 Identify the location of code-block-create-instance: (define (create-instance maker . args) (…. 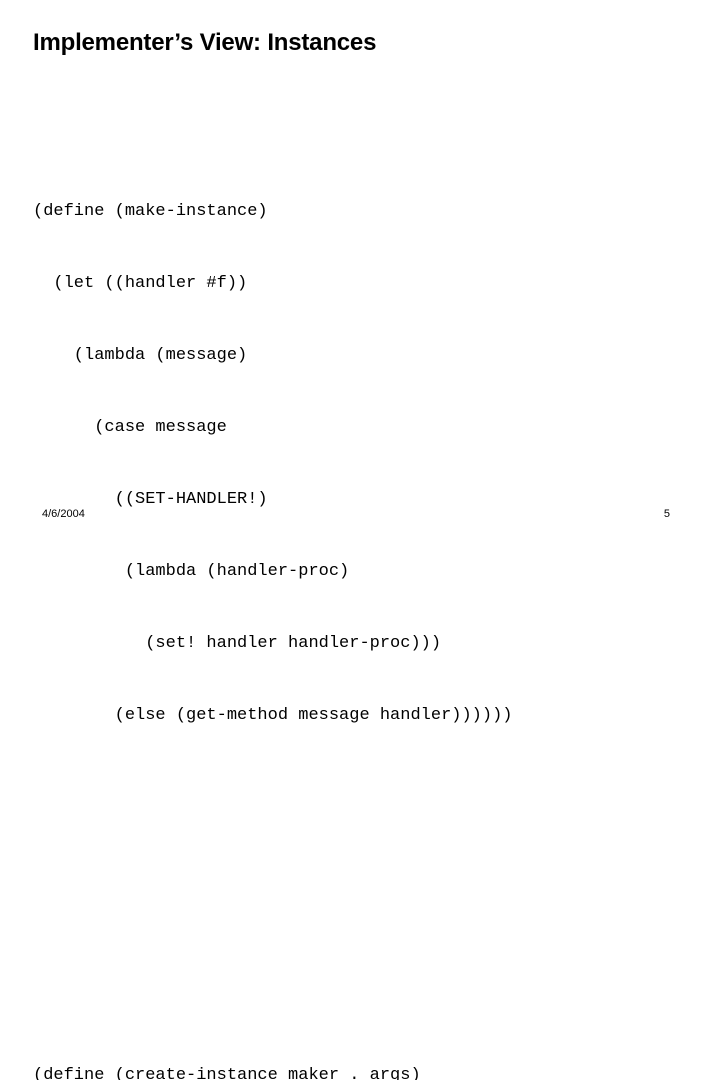
(368, 1048).